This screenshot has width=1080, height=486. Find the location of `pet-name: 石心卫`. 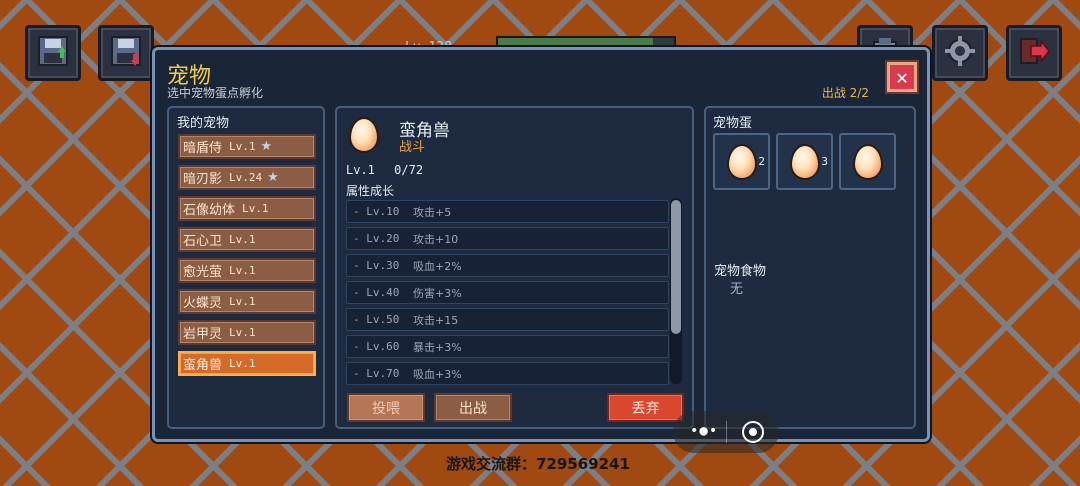

pet-name: 石心卫 is located at coordinates (203, 241).